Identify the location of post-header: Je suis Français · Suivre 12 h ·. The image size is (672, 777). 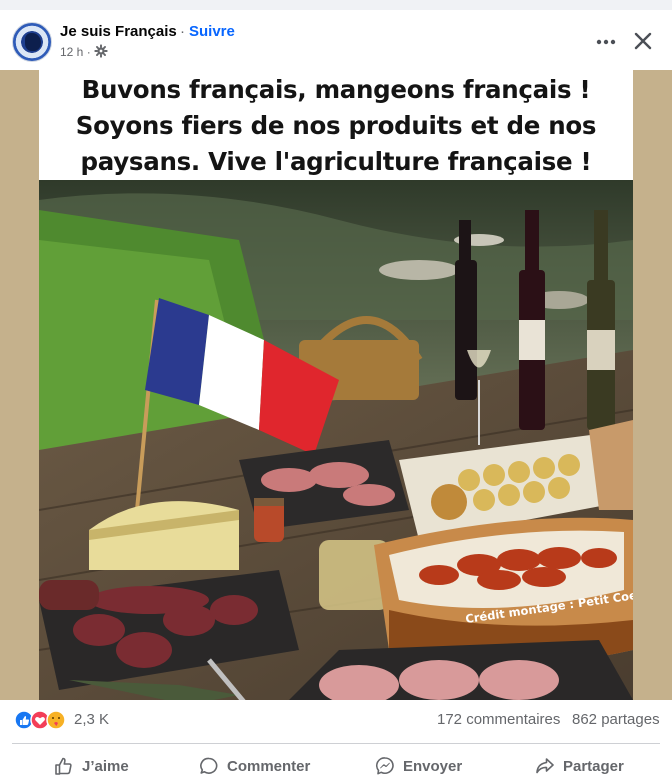
(336, 40).